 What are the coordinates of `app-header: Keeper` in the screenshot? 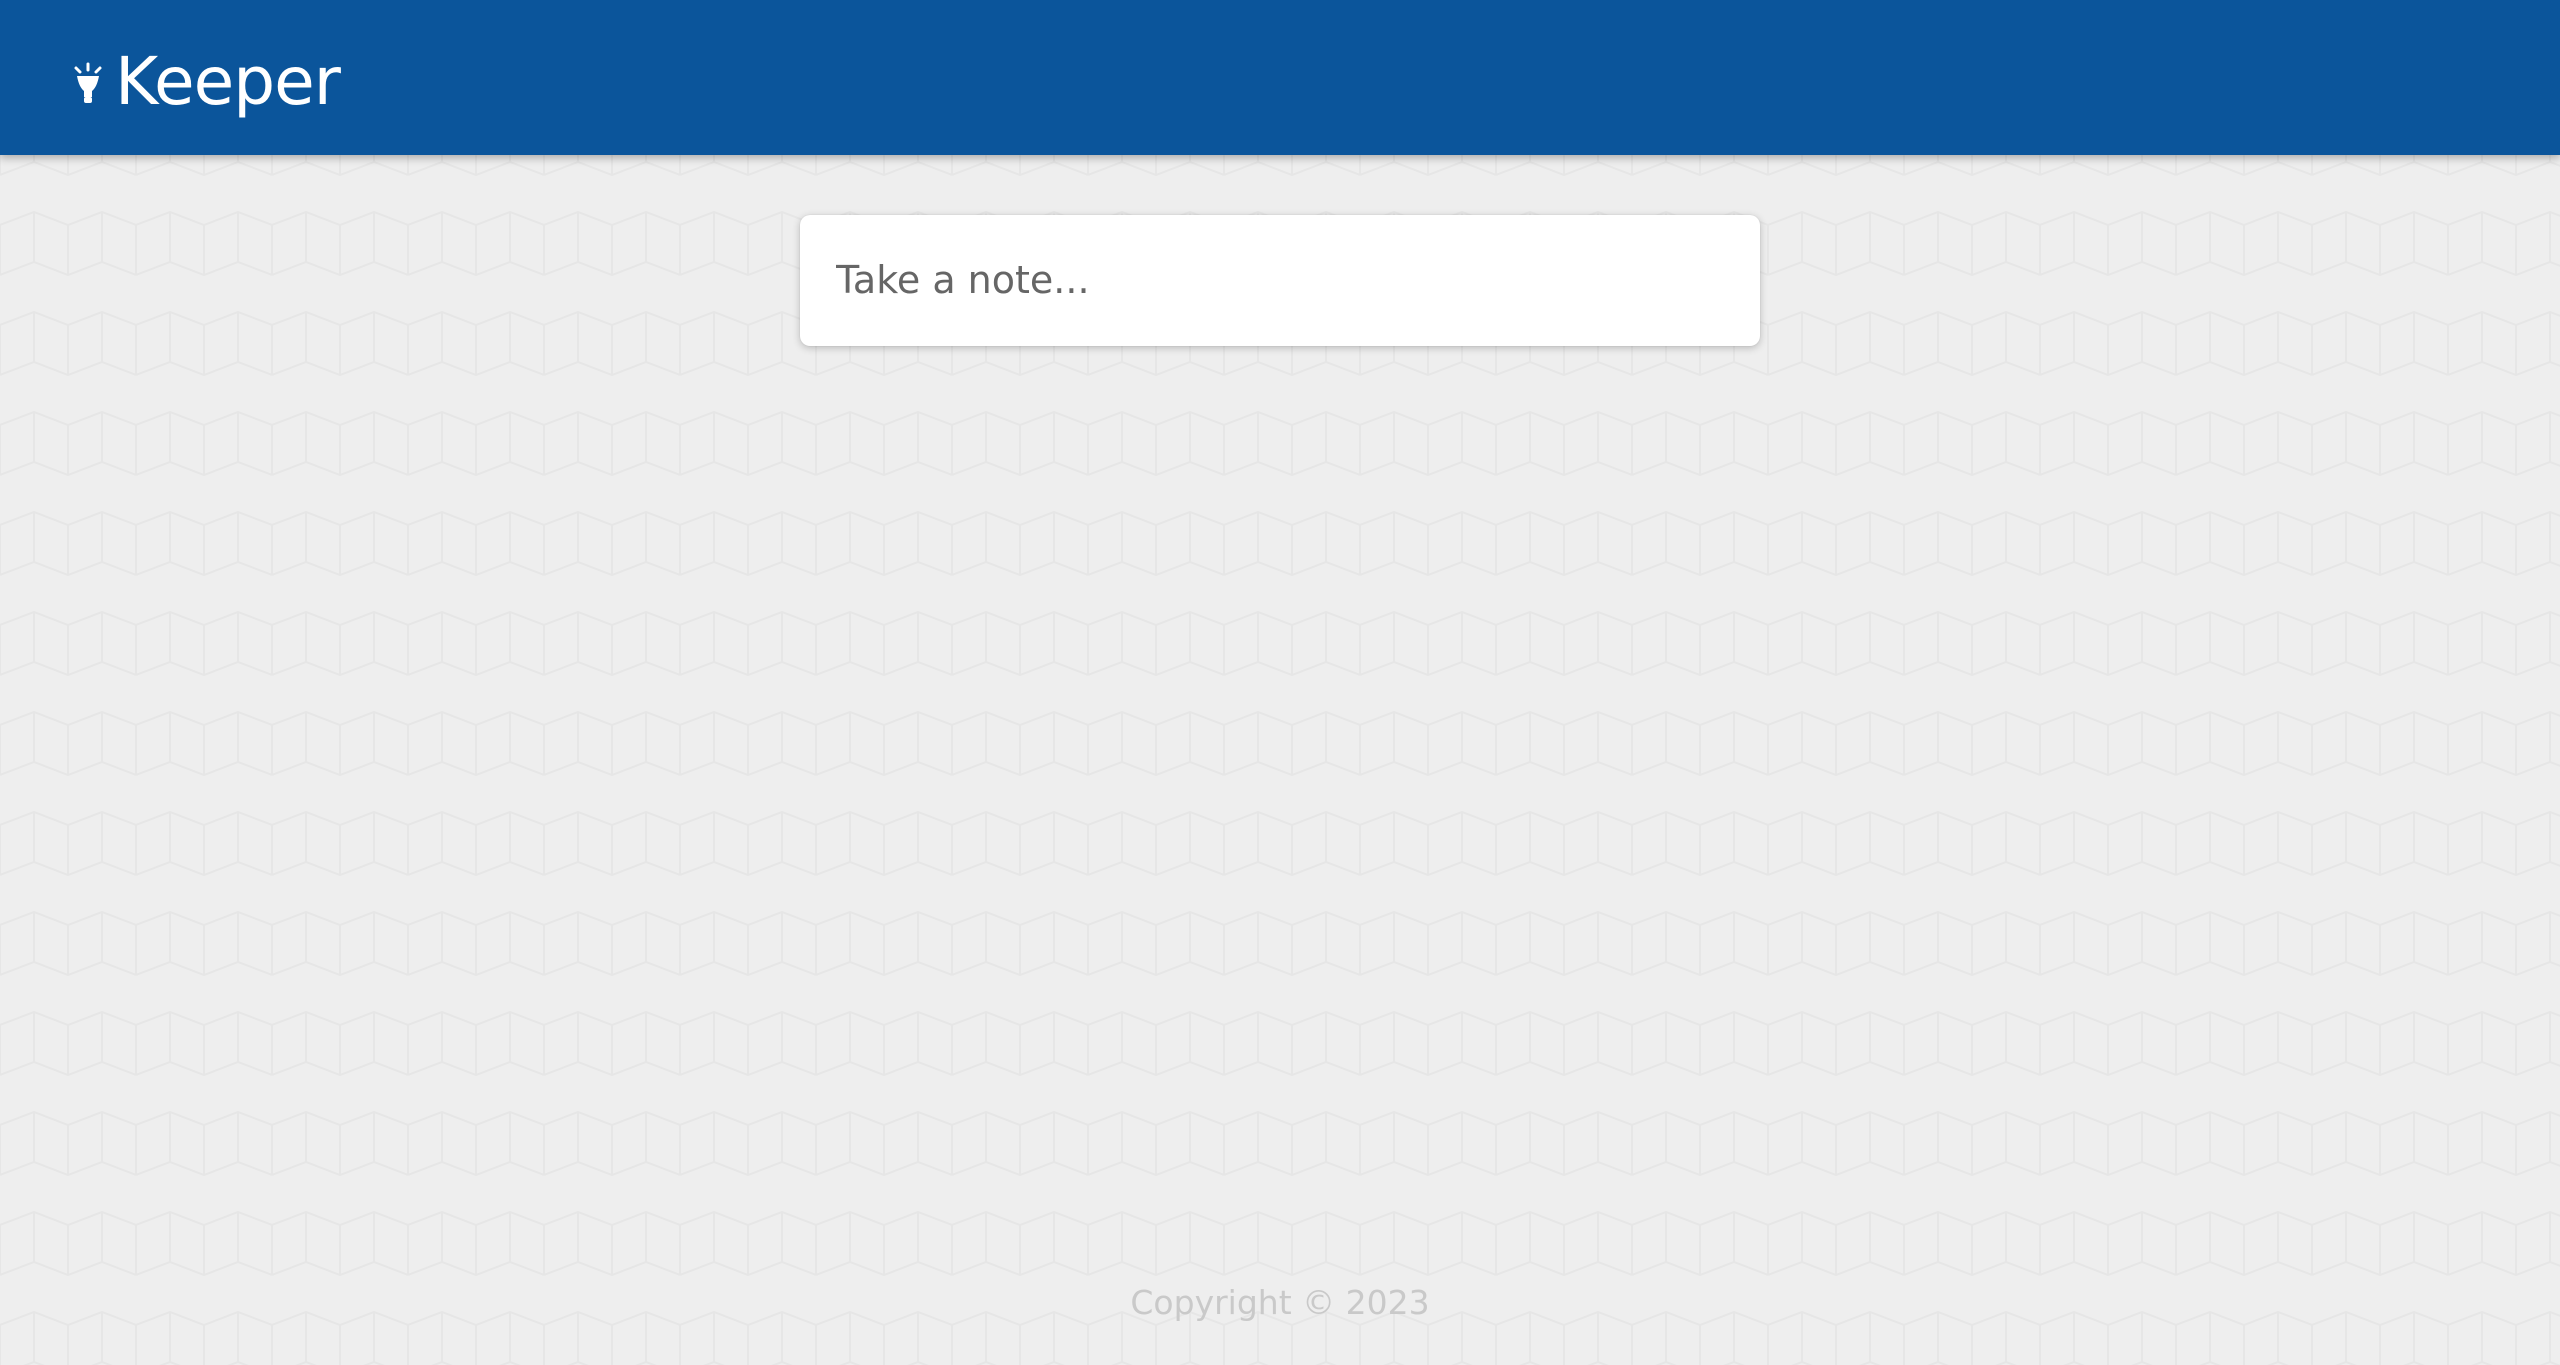 It's located at (1280, 77).